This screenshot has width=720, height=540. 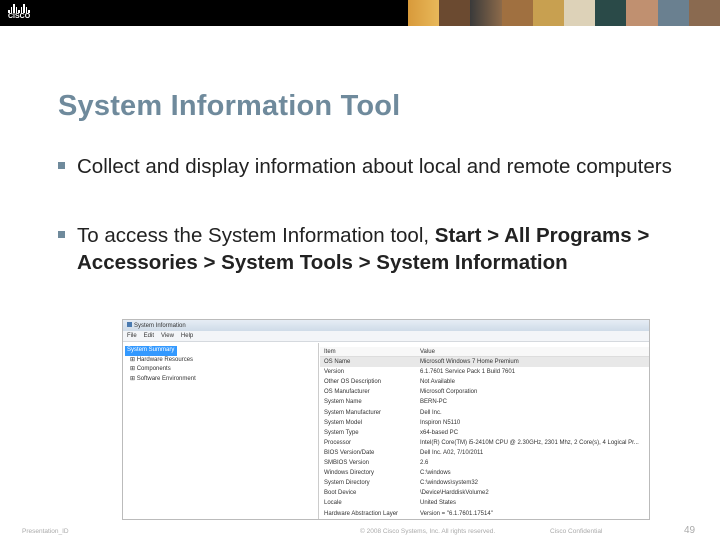 I want to click on row-item: OS Manufacturer, so click(x=347, y=392).